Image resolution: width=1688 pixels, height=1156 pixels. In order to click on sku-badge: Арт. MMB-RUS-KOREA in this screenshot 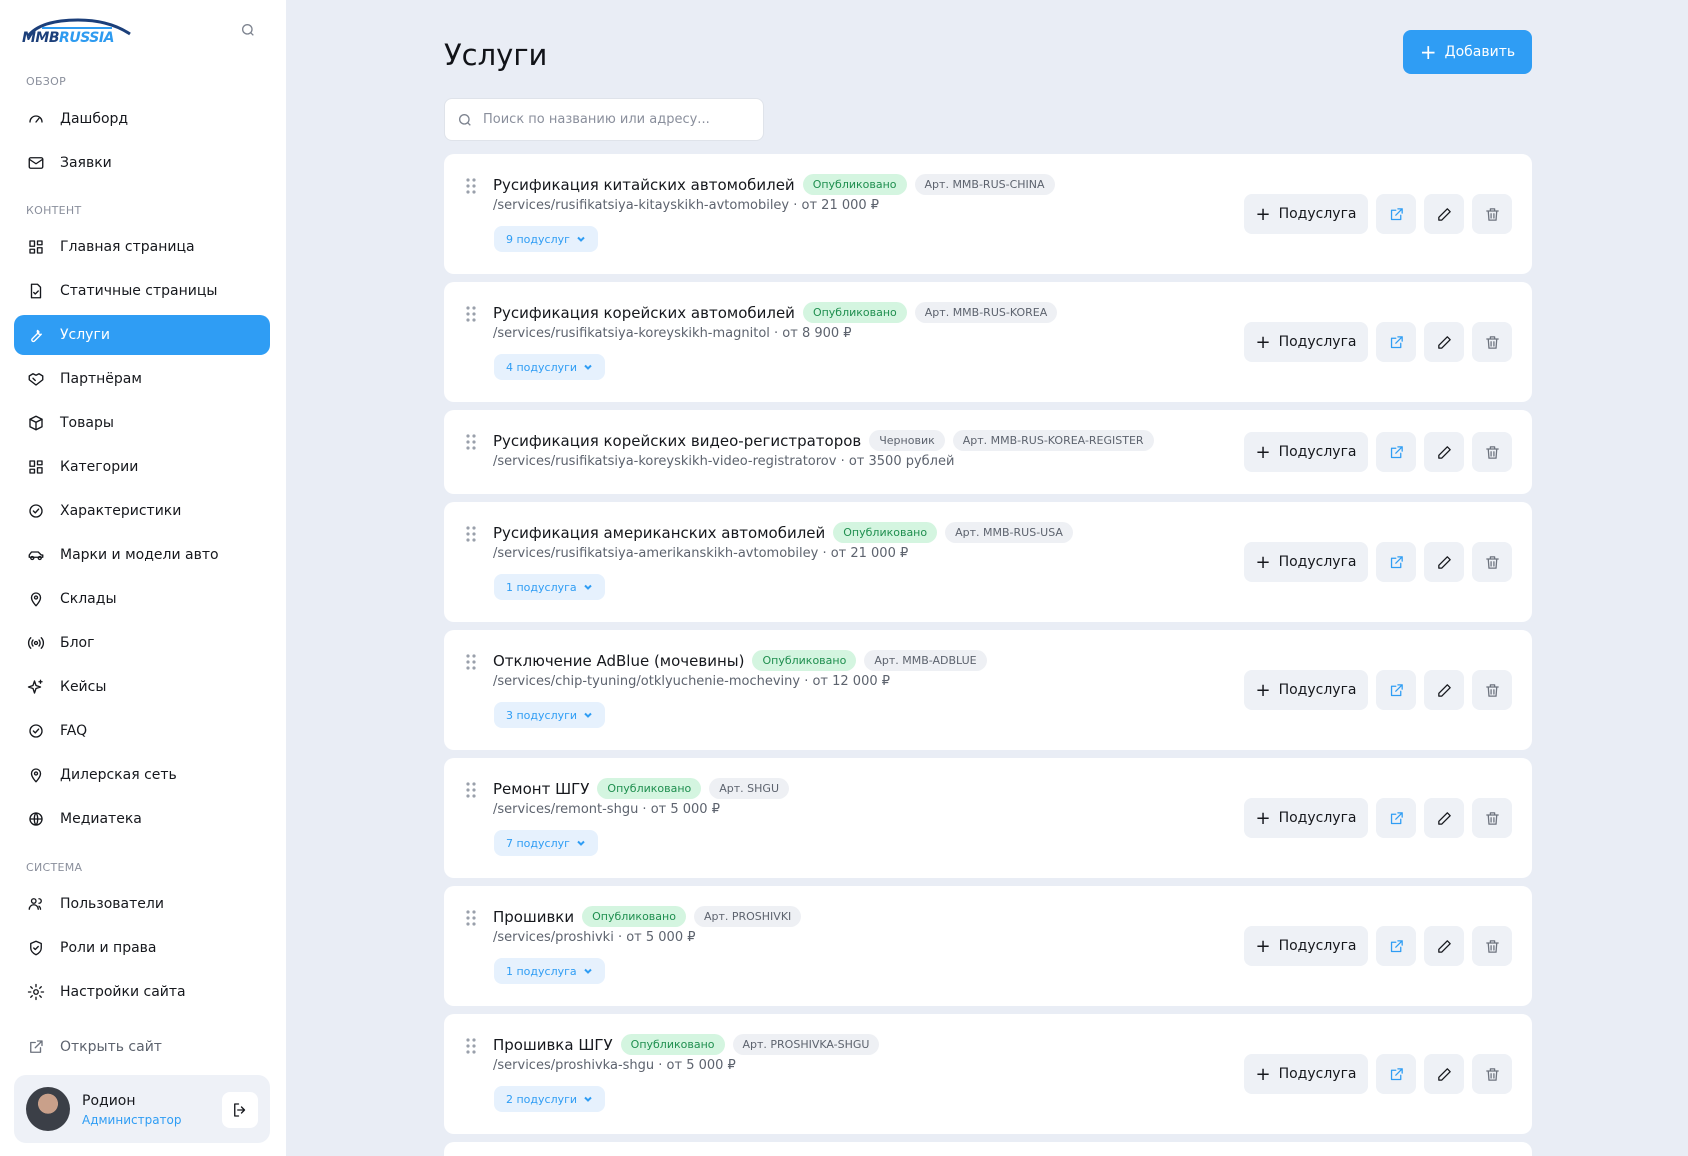, I will do `click(986, 312)`.